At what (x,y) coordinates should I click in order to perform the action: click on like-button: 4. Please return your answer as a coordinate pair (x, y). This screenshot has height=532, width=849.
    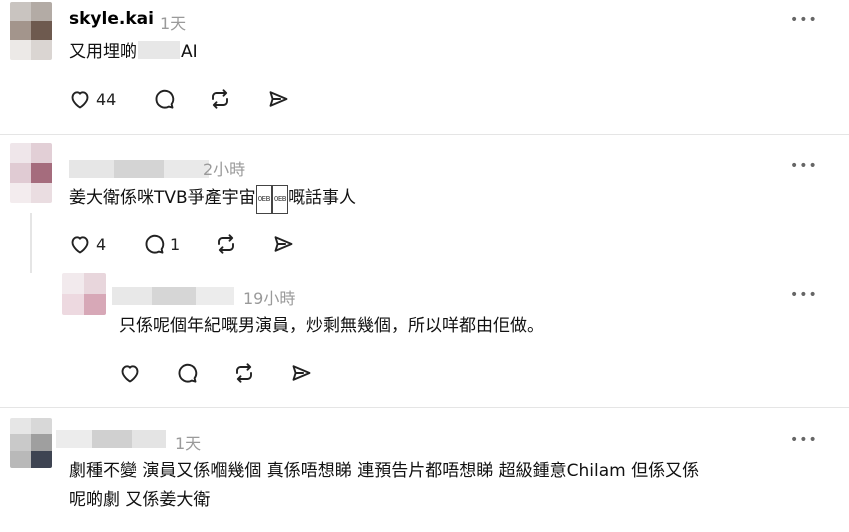
    Looking at the image, I should click on (87, 244).